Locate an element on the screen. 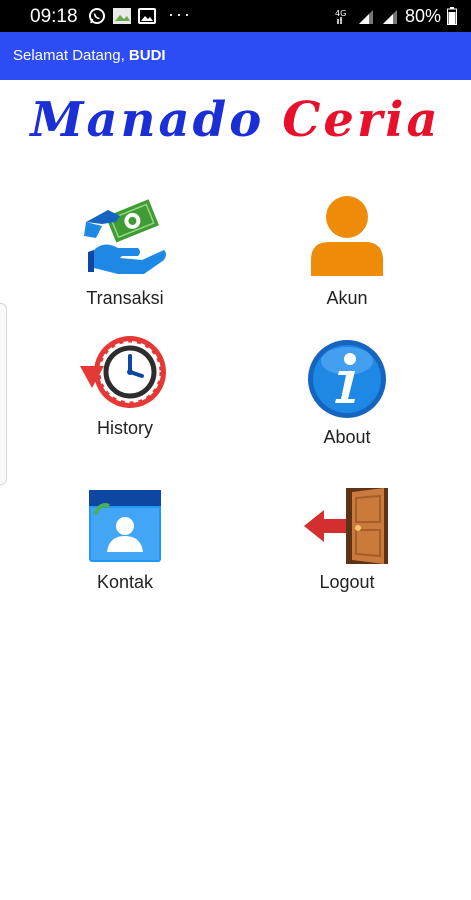  alarm-icon: 4G is located at coordinates (340, 16).